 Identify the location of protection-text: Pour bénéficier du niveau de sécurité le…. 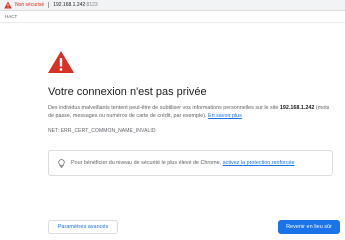
(147, 163).